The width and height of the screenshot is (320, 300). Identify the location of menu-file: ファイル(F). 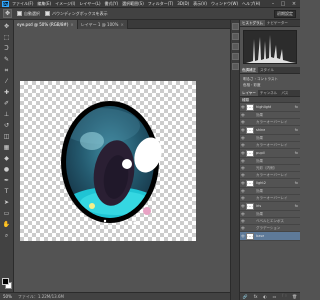
(22, 4).